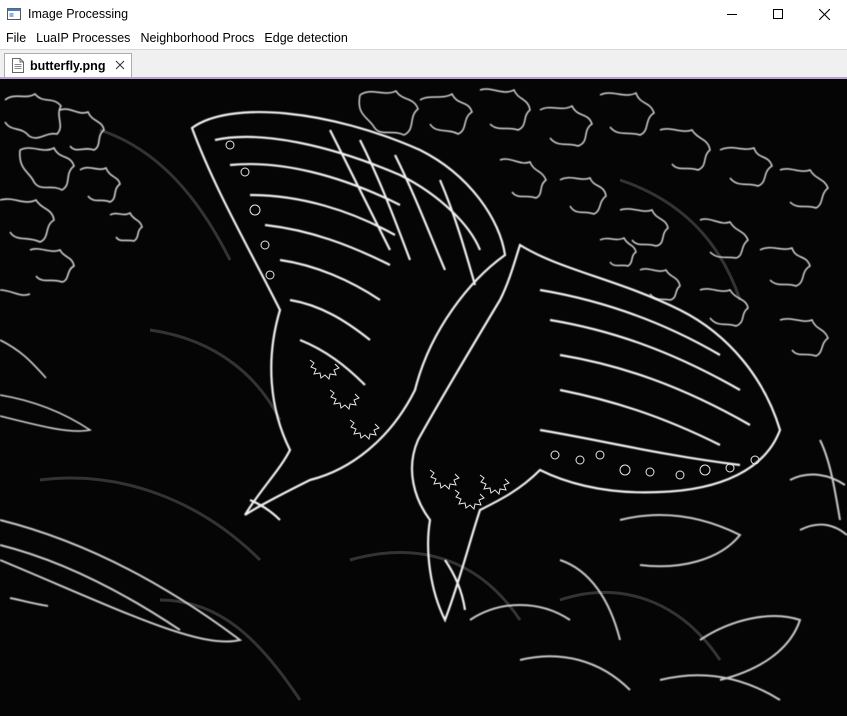 The width and height of the screenshot is (847, 716). Describe the element at coordinates (78, 14) in the screenshot. I see `window-title: Image Processing` at that location.